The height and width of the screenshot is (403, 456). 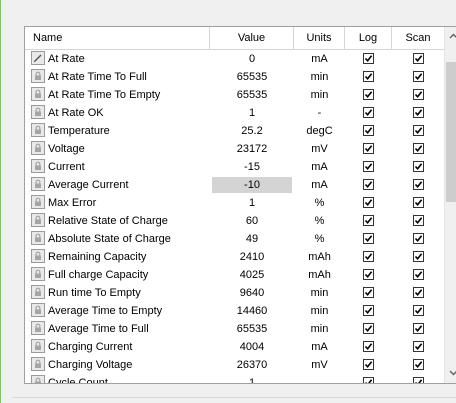 I want to click on name-cell: Cycle Count, so click(x=117, y=378).